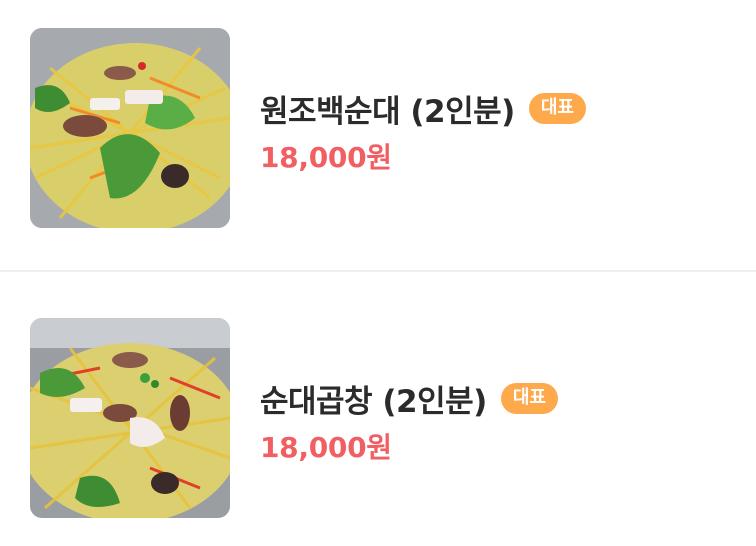 The width and height of the screenshot is (756, 546). I want to click on menu-item-name-row: 순대곱창 (2인분) 대표, so click(409, 398).